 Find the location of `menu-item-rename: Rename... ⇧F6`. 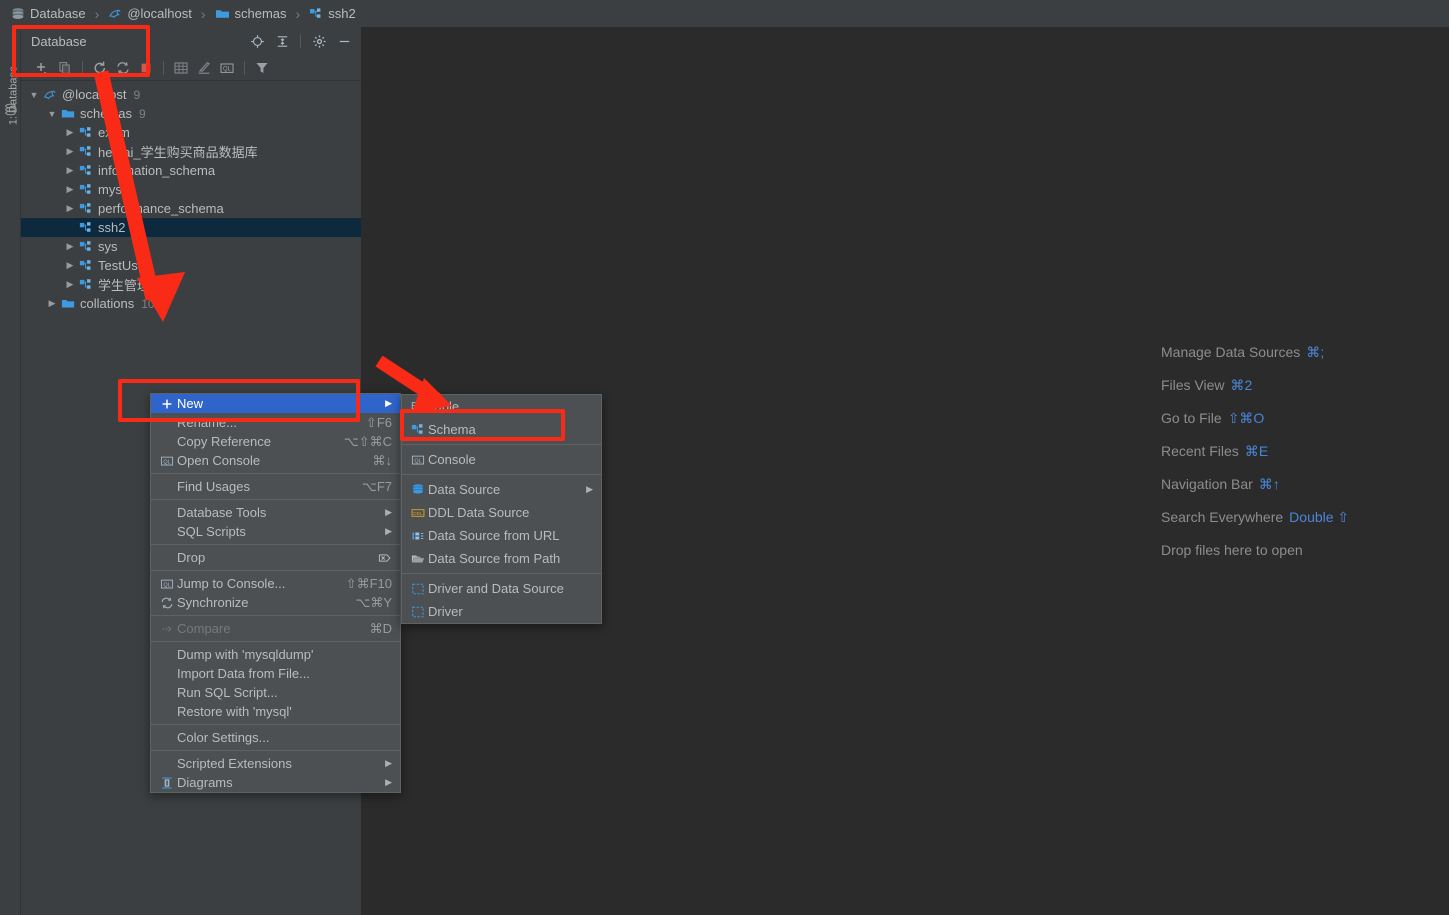

menu-item-rename: Rename... ⇧F6 is located at coordinates (275, 422).